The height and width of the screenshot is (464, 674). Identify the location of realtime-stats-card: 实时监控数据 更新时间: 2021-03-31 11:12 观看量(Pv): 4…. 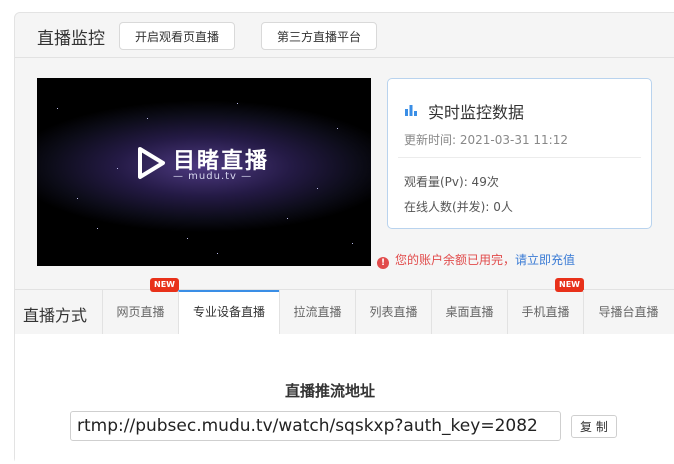
(519, 153).